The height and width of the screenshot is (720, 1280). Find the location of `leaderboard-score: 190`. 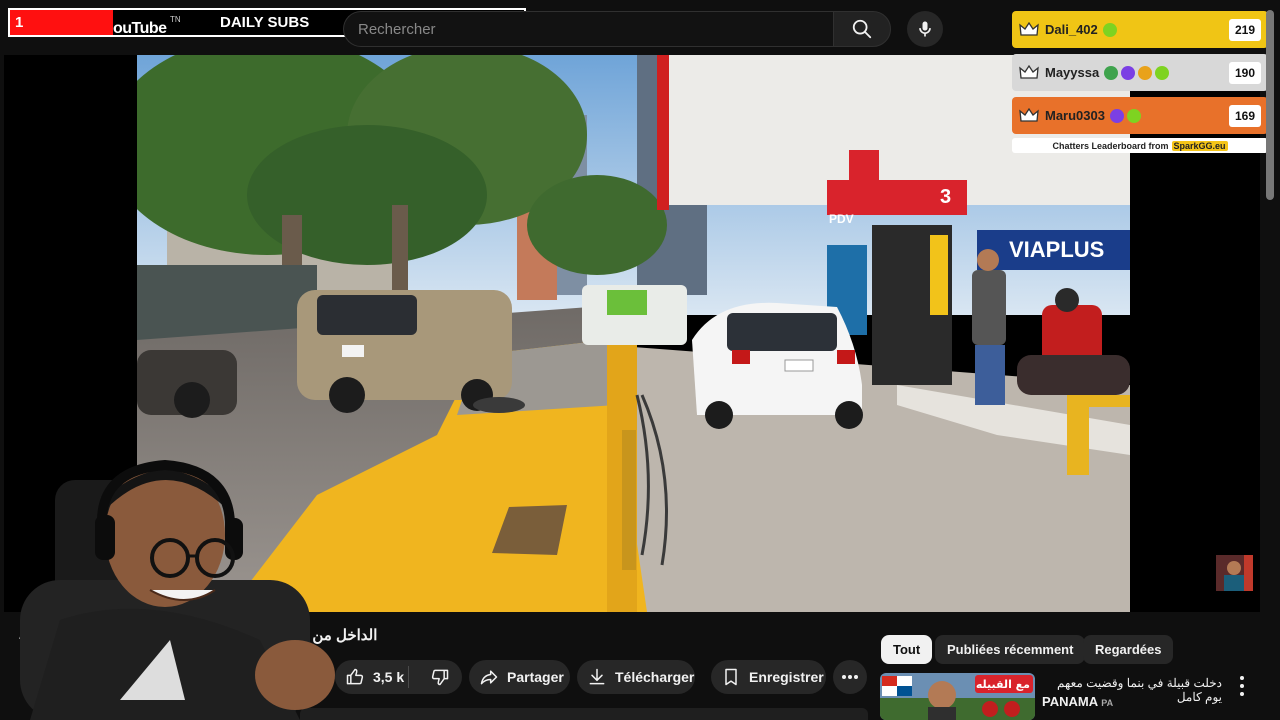

leaderboard-score: 190 is located at coordinates (1245, 73).